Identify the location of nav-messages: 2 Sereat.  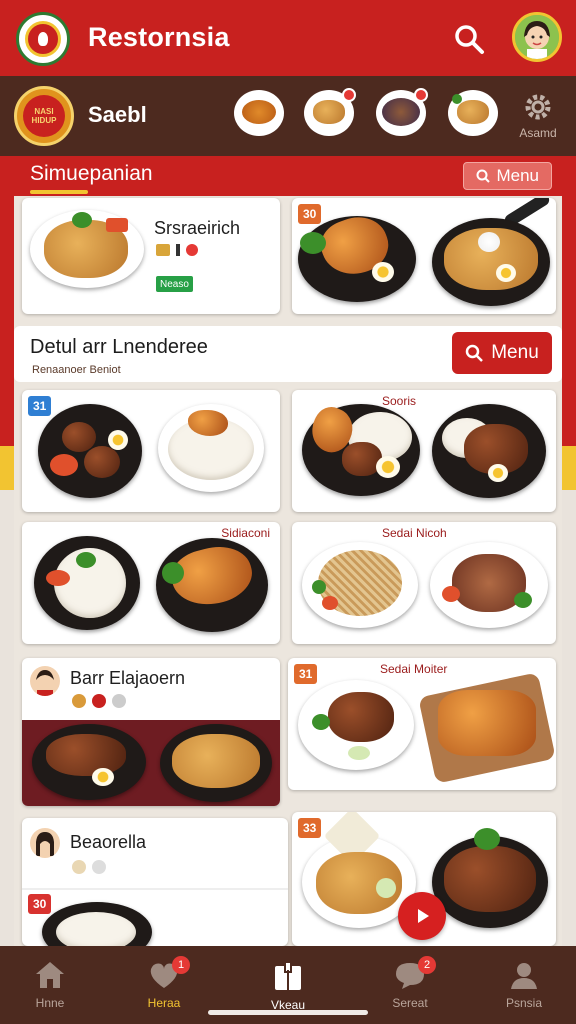
(410, 983).